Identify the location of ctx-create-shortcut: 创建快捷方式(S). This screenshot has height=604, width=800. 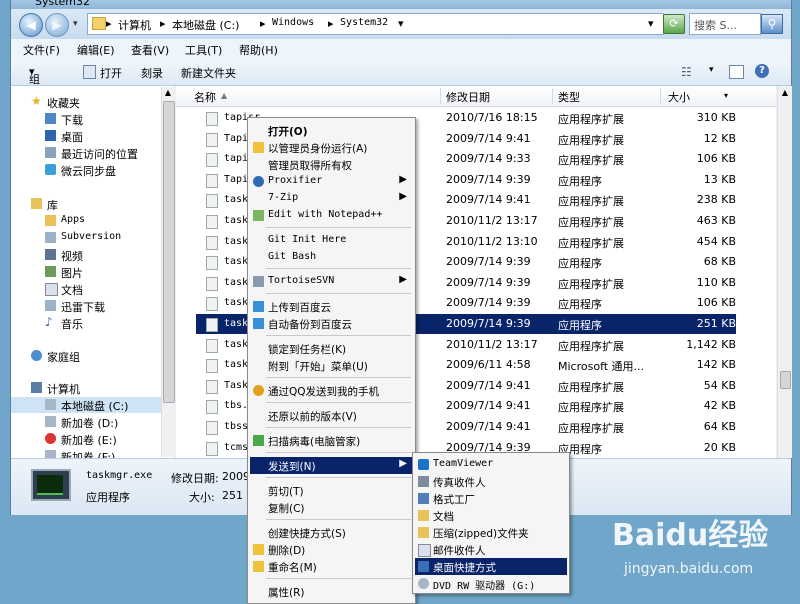
(331, 532).